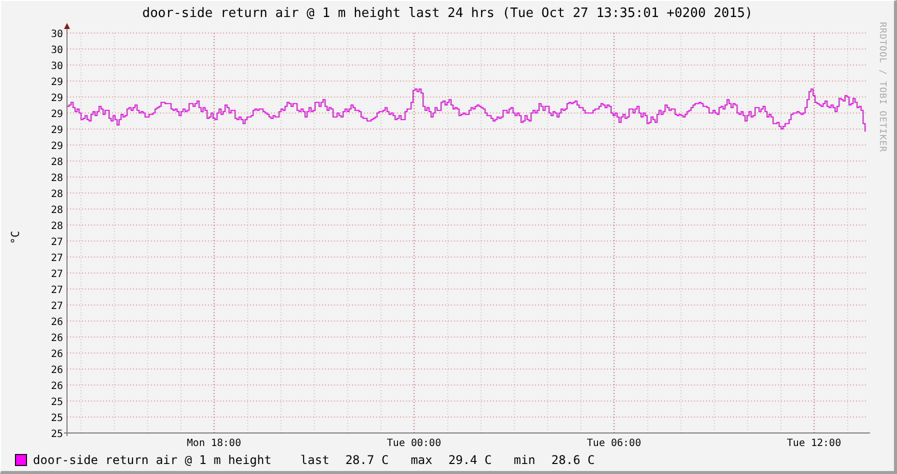 This screenshot has width=897, height=474. I want to click on credit-text: RRDTOOL / TOBI OETIKER, so click(882, 87).